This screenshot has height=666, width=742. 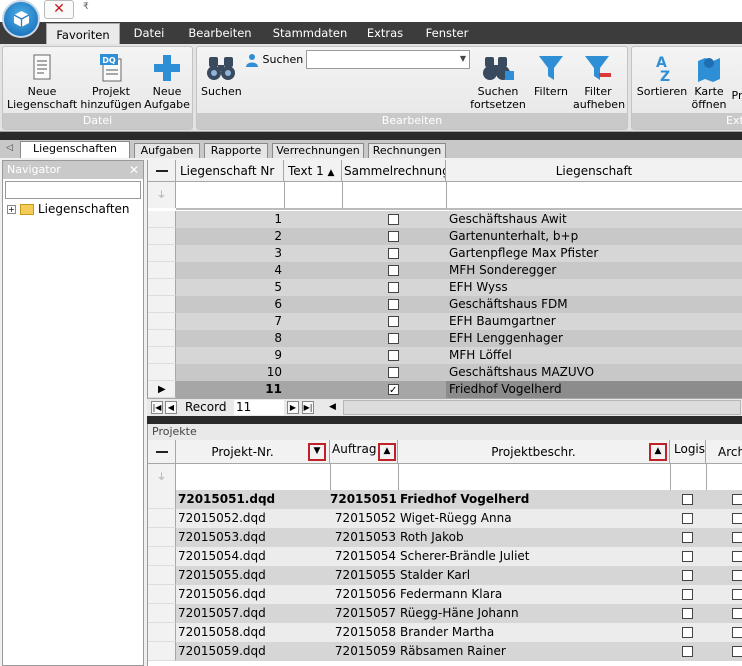 I want to click on neue-aufgabe-button: Neue Aufgabe, so click(x=167, y=82).